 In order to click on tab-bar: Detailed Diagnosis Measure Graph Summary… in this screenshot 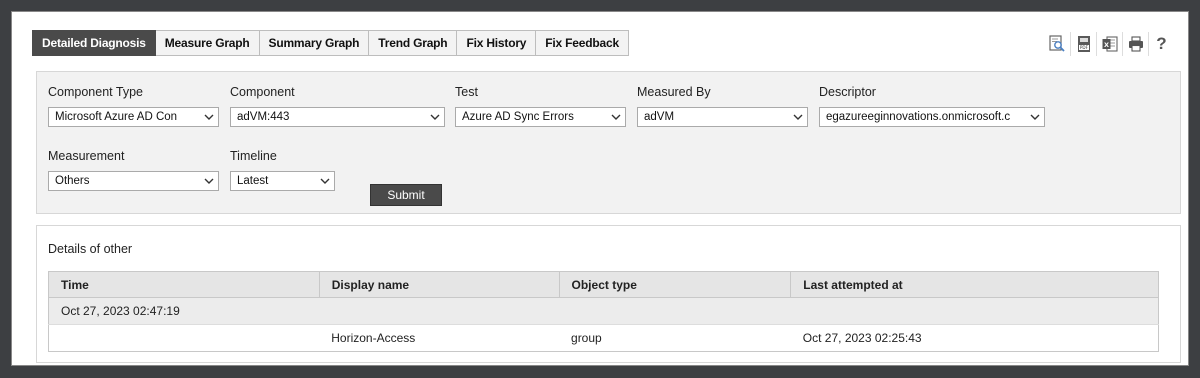, I will do `click(330, 43)`.